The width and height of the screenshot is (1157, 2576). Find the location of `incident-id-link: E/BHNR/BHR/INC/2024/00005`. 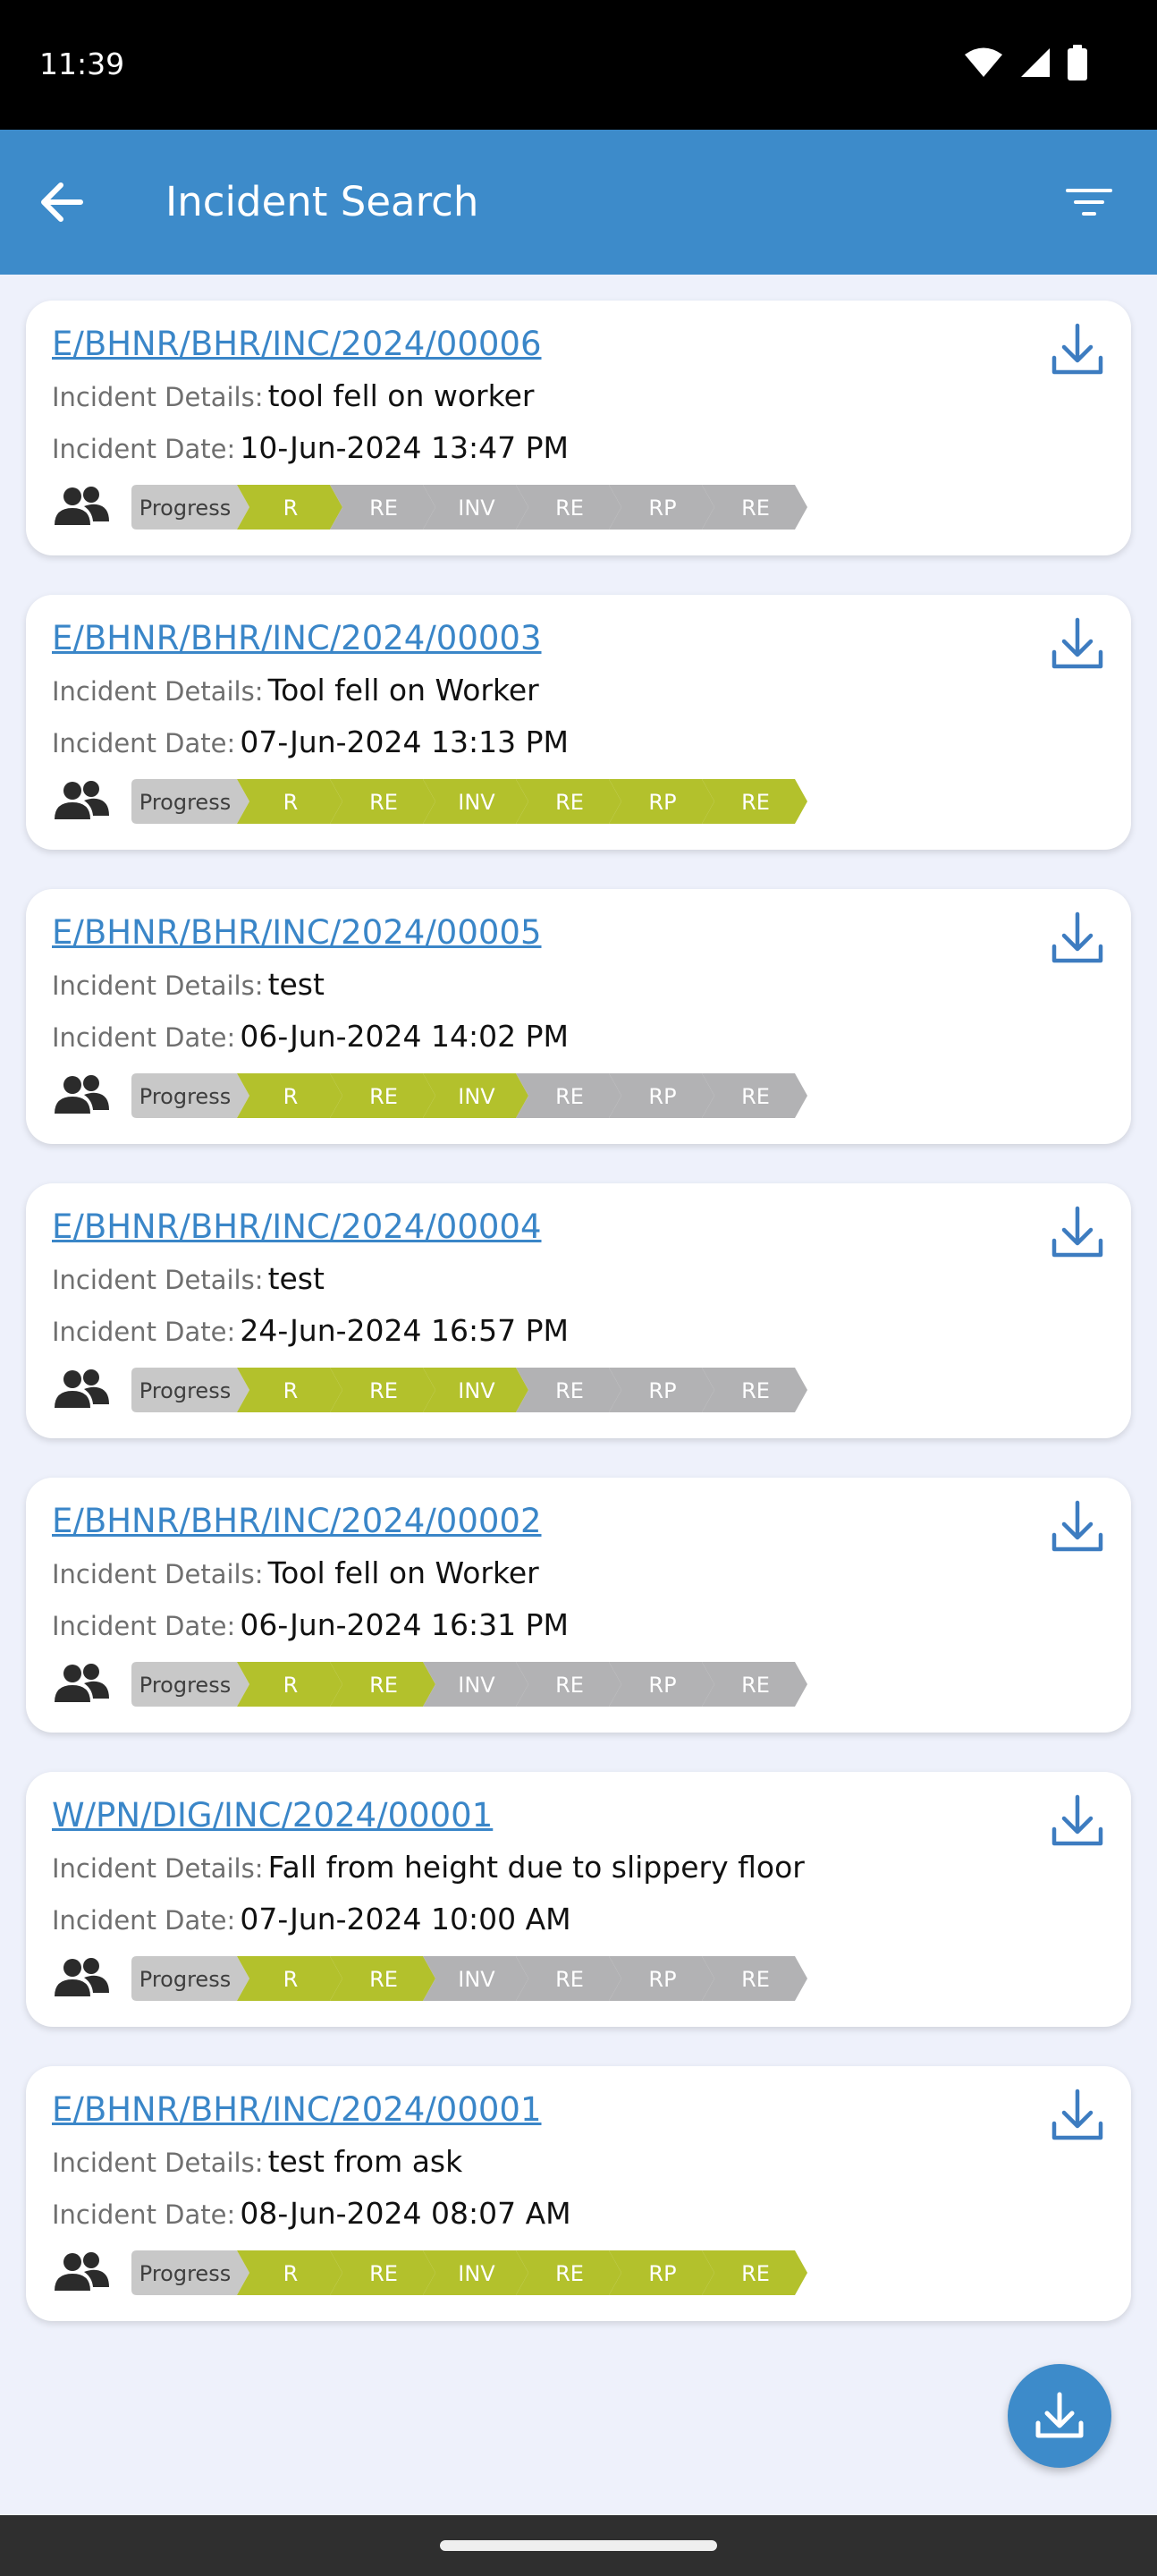

incident-id-link: E/BHNR/BHR/INC/2024/00005 is located at coordinates (297, 933).